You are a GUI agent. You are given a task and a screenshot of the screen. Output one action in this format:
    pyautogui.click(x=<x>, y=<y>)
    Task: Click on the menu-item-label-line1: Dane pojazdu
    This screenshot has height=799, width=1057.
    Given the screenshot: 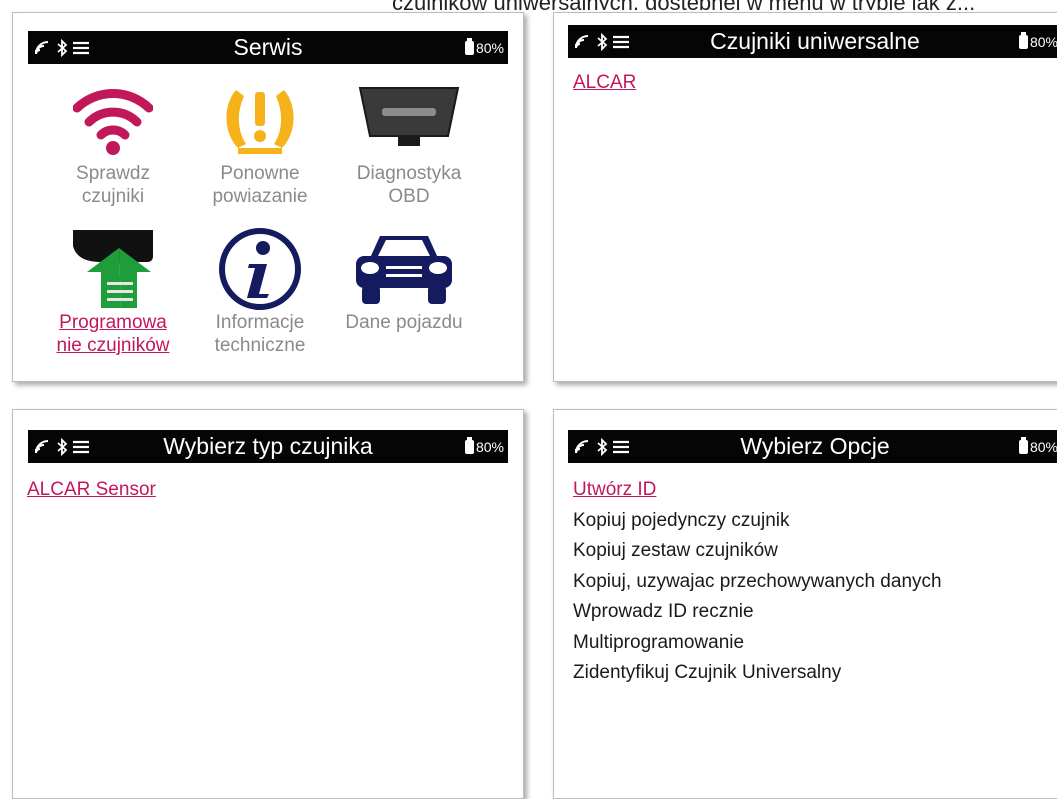 What is the action you would take?
    pyautogui.click(x=404, y=322)
    